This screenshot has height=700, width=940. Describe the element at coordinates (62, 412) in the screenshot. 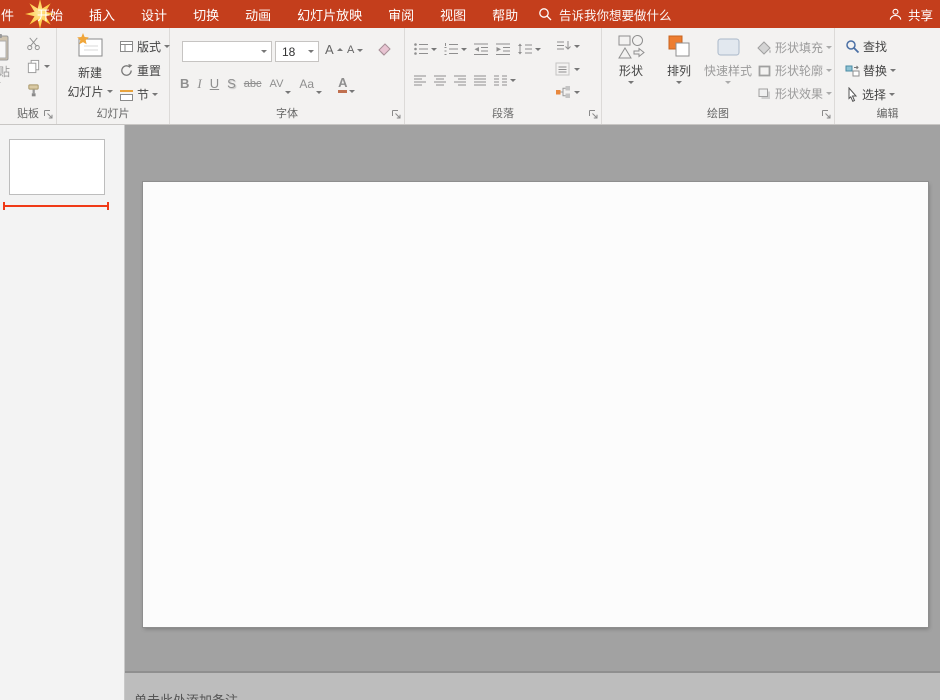

I see `slide-thumbnail-panel` at that location.